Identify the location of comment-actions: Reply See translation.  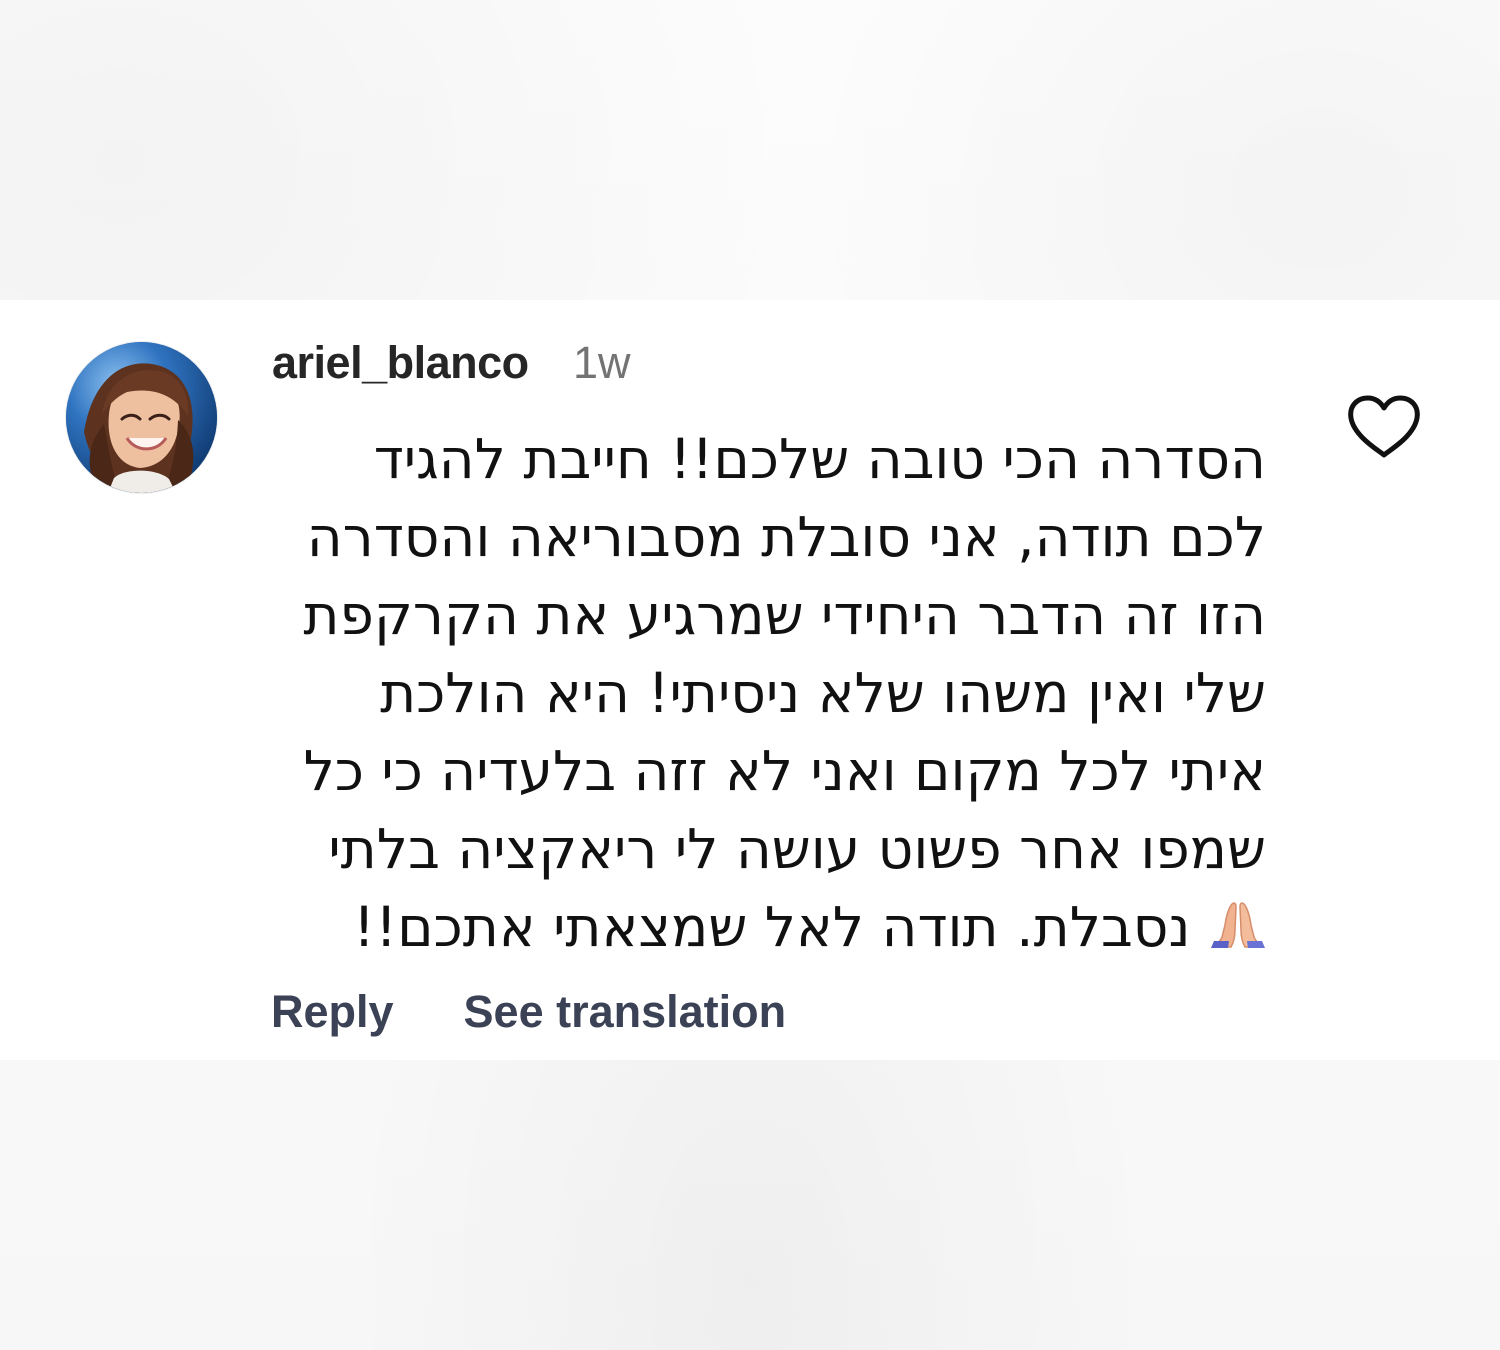
(528, 1012).